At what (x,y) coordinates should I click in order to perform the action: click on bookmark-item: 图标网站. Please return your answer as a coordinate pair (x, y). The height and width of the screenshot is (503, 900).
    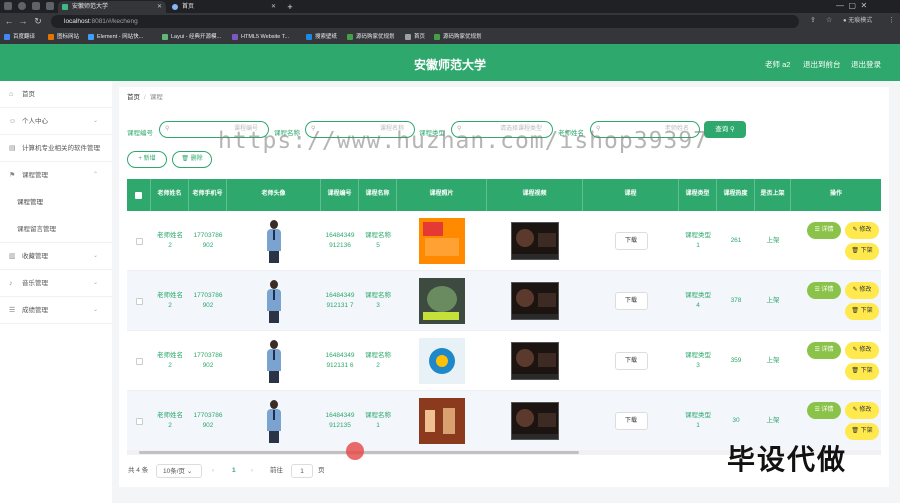
    Looking at the image, I should click on (63, 37).